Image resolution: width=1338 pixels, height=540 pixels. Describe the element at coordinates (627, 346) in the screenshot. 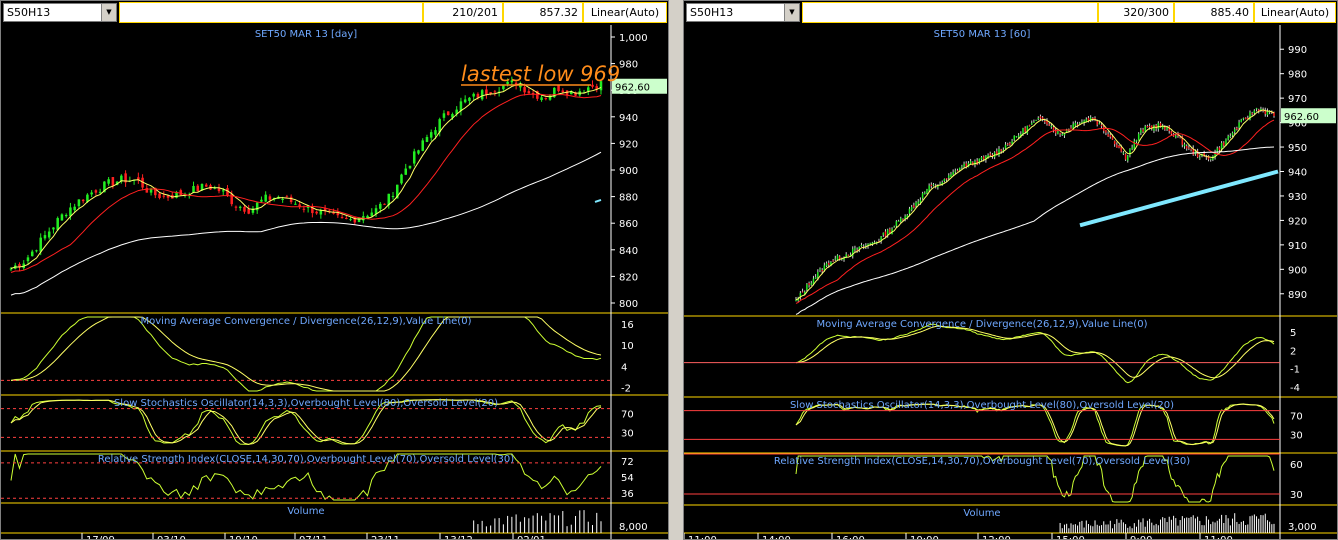

I see `macd-tick-label: 10` at that location.